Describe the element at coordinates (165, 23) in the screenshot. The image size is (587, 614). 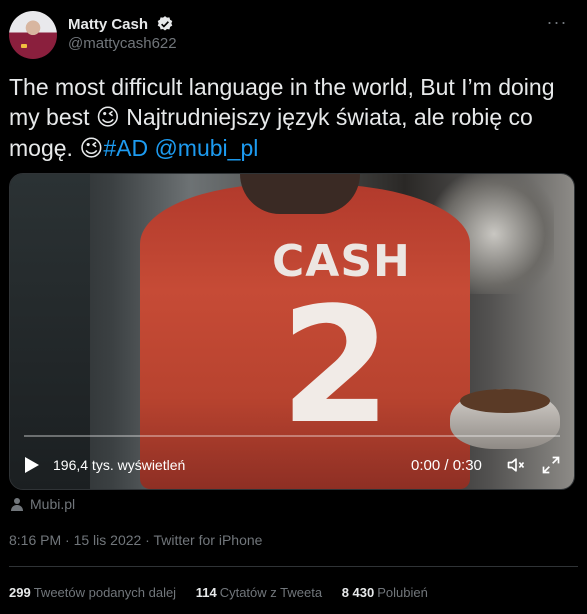
I see `verified-badge-icon` at that location.